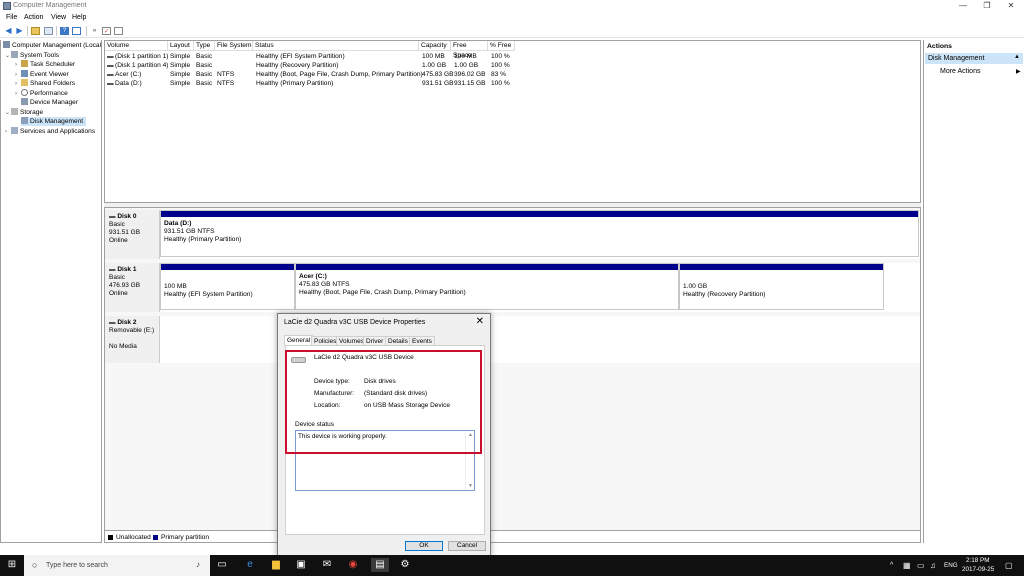 The width and height of the screenshot is (1024, 576). I want to click on column-header-volume: Volume, so click(136, 46).